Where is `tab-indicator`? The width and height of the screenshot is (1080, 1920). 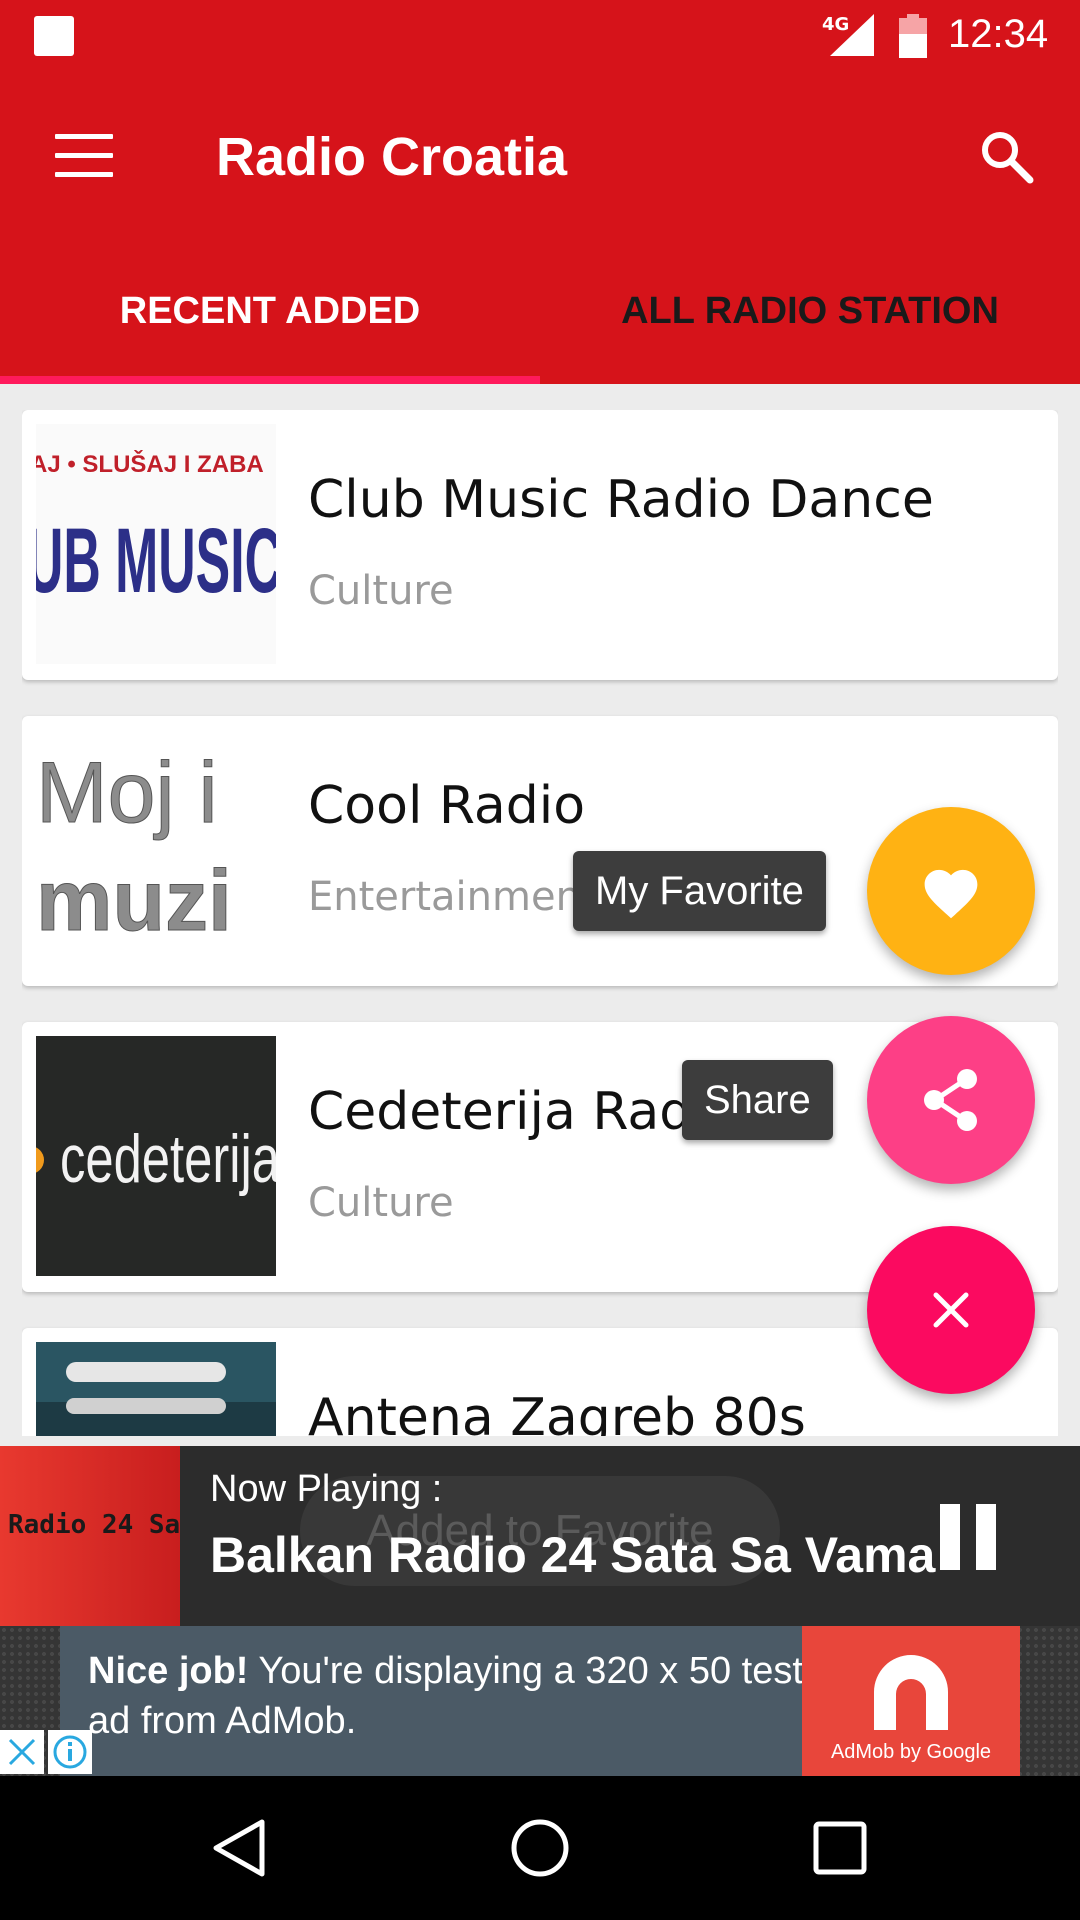
tab-indicator is located at coordinates (270, 380).